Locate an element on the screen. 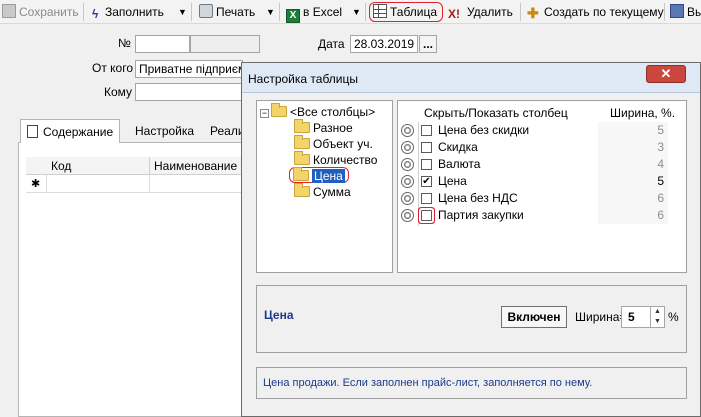 This screenshot has width=701, height=417. plus-icon: ✚ is located at coordinates (533, 13).